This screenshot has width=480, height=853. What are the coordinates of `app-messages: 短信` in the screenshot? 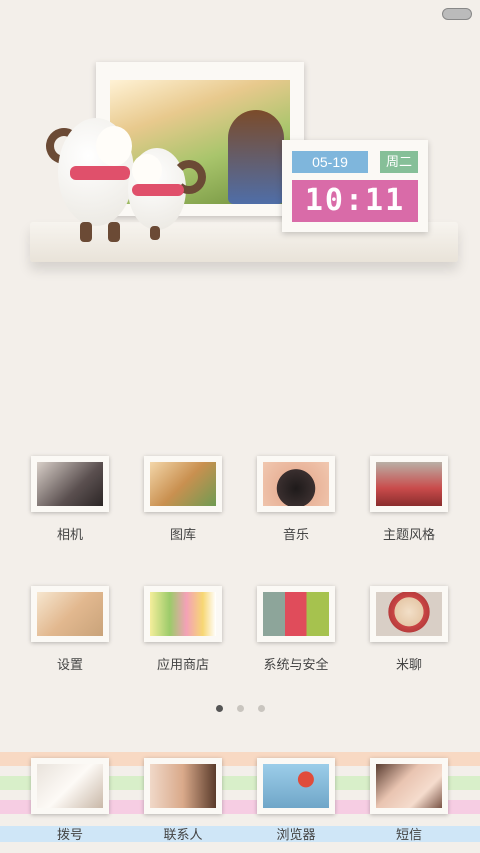 It's located at (409, 800).